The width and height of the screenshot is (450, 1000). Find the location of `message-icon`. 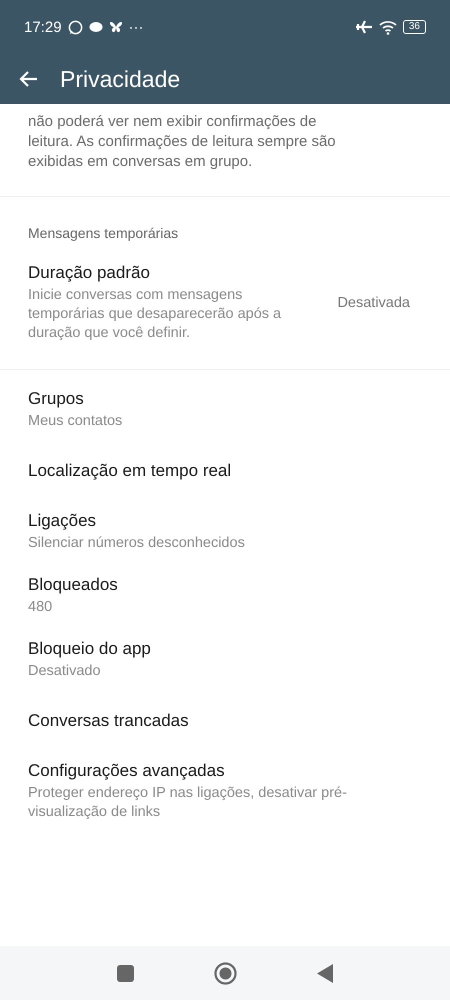

message-icon is located at coordinates (95, 27).